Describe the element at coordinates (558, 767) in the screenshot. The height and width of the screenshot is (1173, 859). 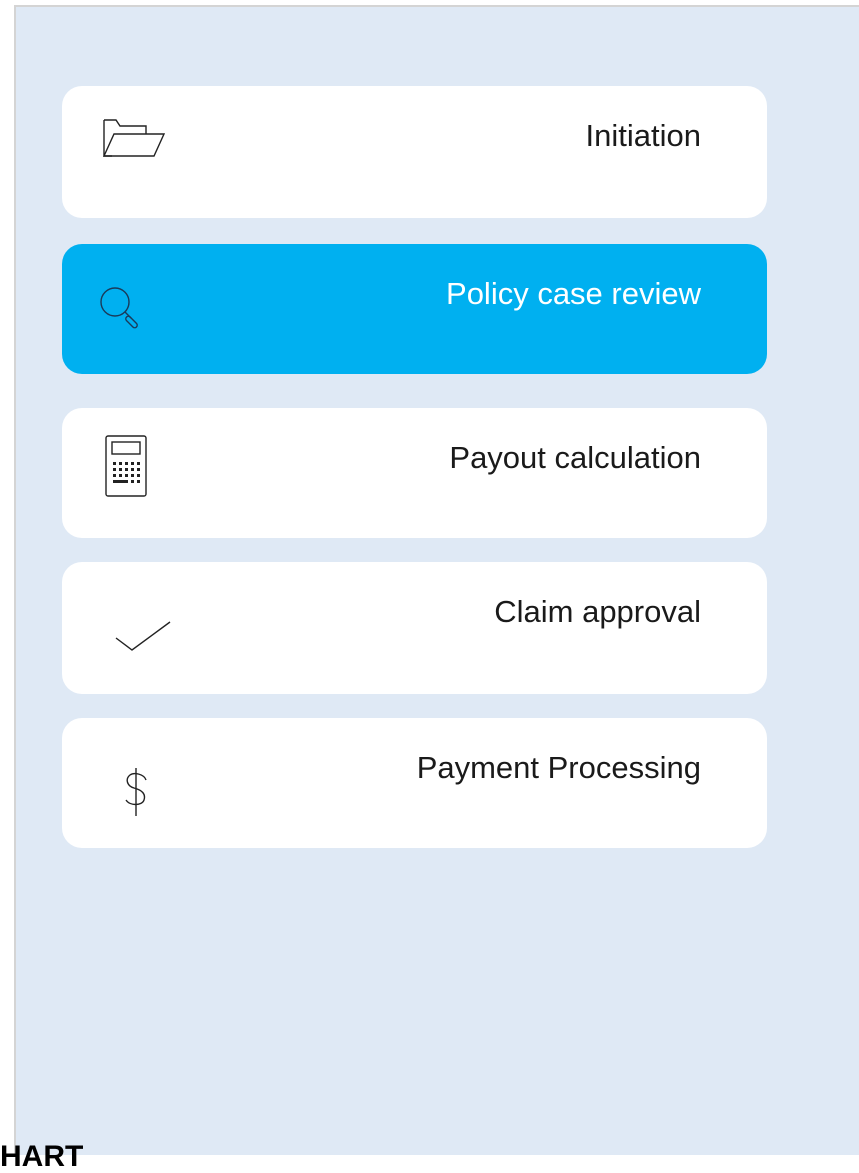
I see `step-label: Payment Processing` at that location.